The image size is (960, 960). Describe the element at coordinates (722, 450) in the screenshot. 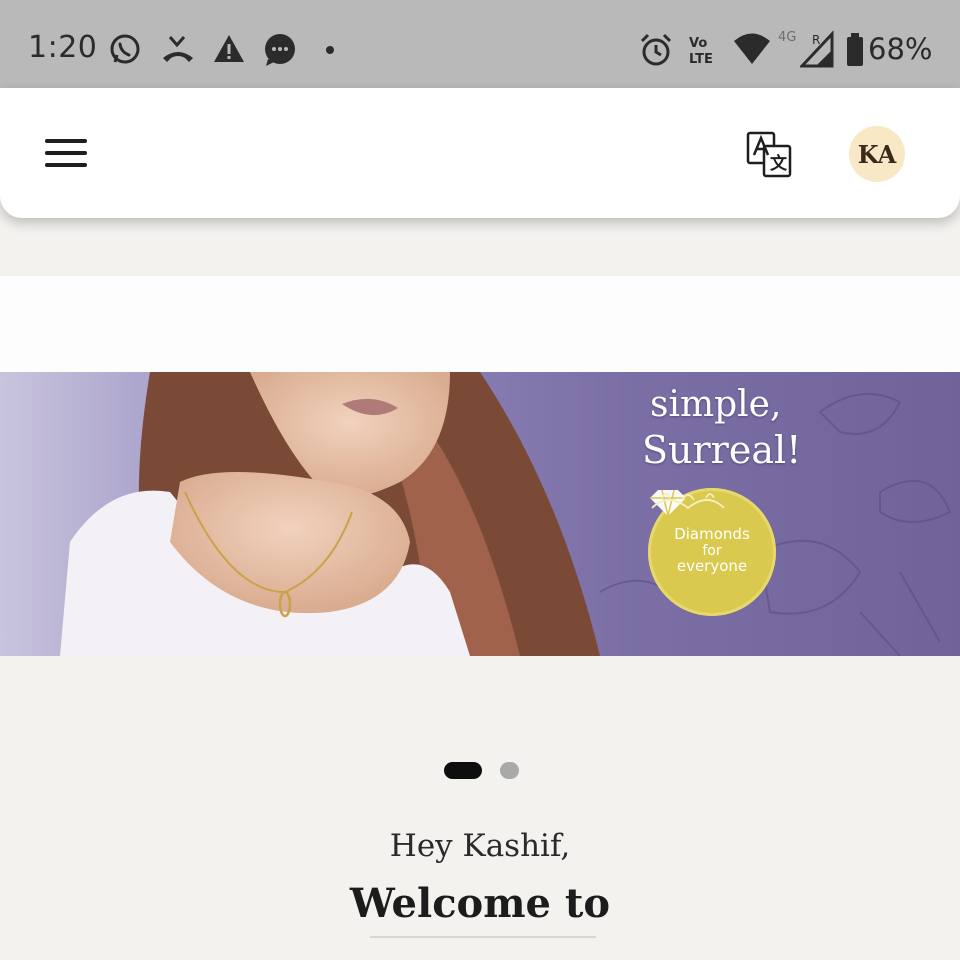

I see `banner-headline-2: Surreal!` at that location.